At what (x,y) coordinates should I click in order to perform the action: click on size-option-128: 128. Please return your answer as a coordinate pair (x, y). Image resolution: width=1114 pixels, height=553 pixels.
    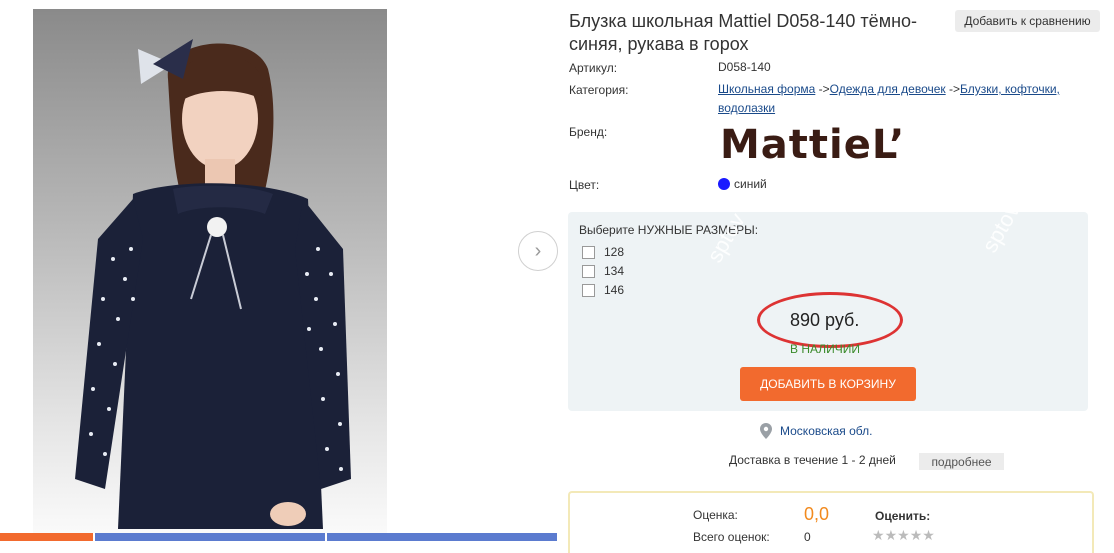
    Looking at the image, I should click on (603, 252).